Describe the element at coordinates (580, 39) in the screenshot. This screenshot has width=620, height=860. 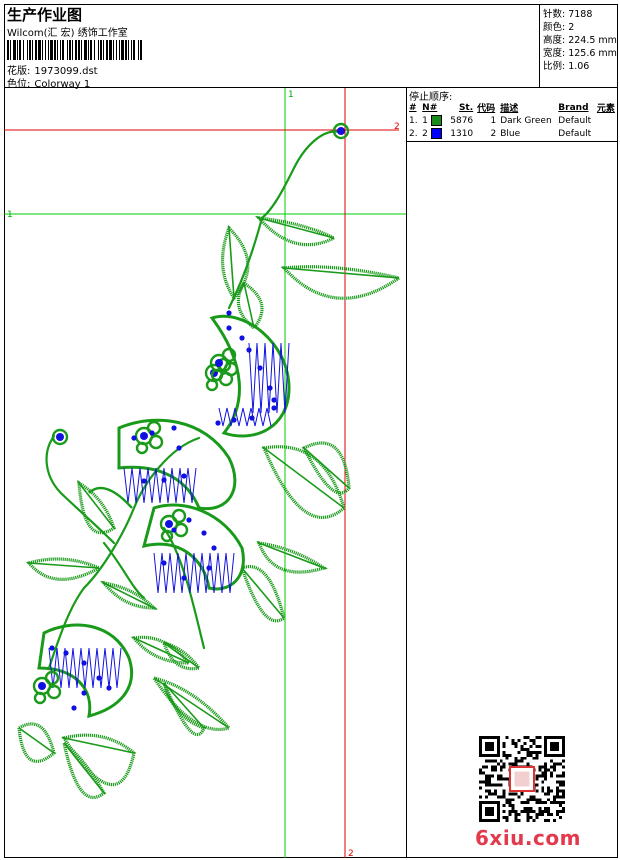
I see `stat-height: 高度: 224.5 mm` at that location.